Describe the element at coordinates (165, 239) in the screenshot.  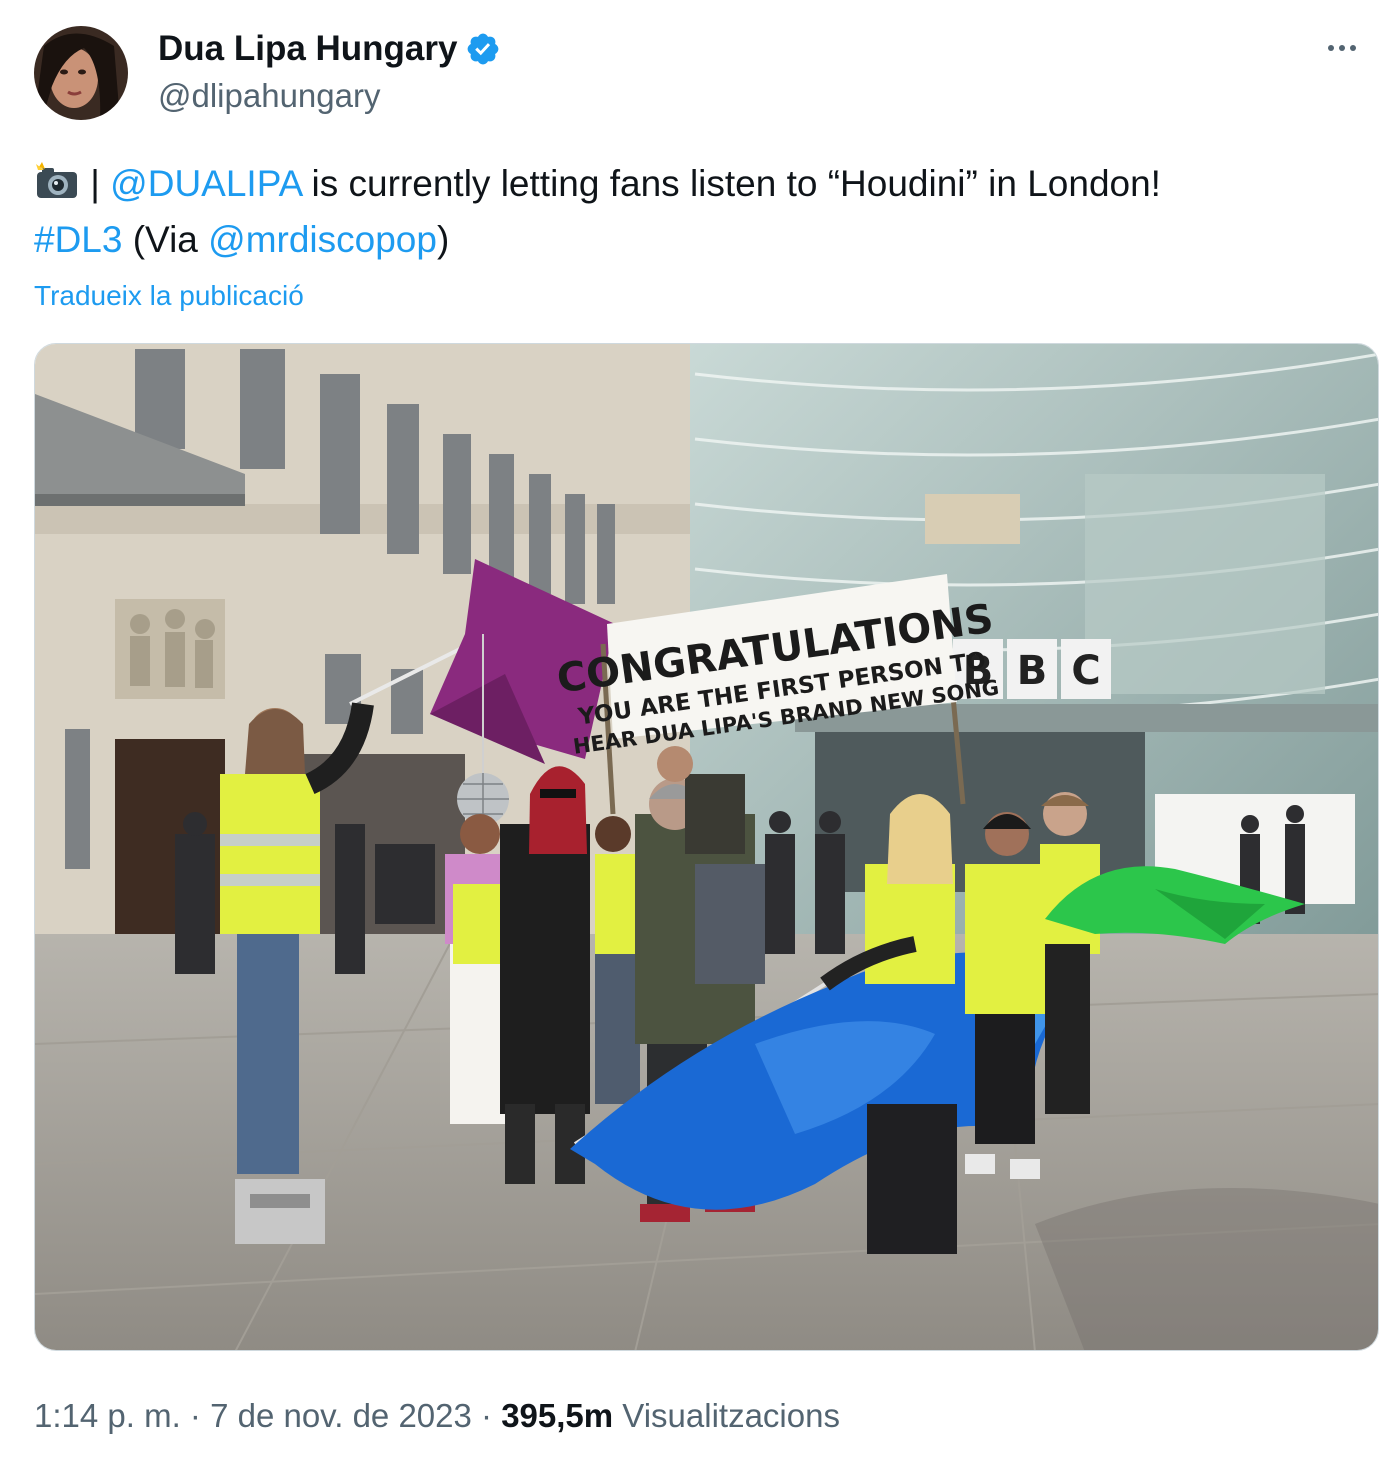
I see `tweet-text-part2: (Via` at that location.